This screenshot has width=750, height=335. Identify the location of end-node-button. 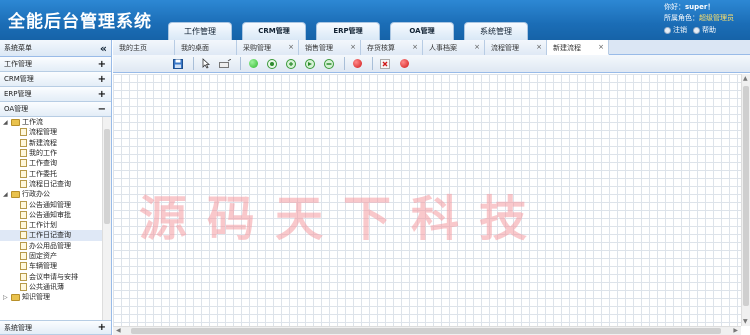
(357, 63).